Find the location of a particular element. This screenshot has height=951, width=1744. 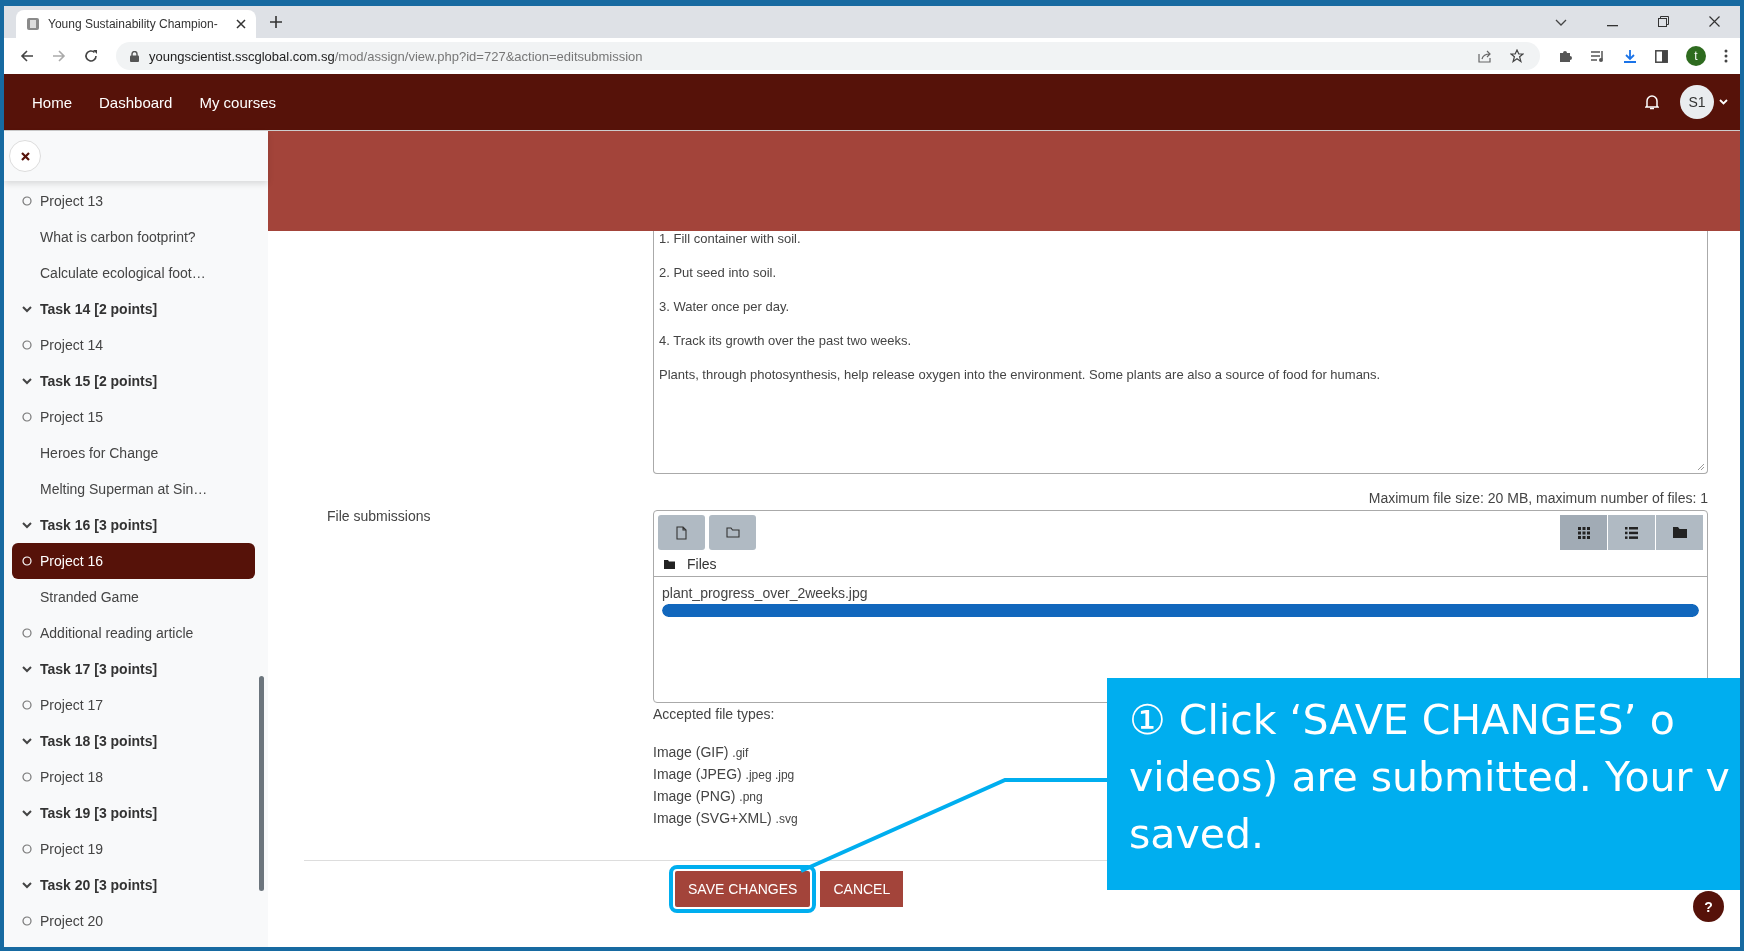

file-type-text: Image (JPEG) .jpeg .jpg is located at coordinates (724, 774).